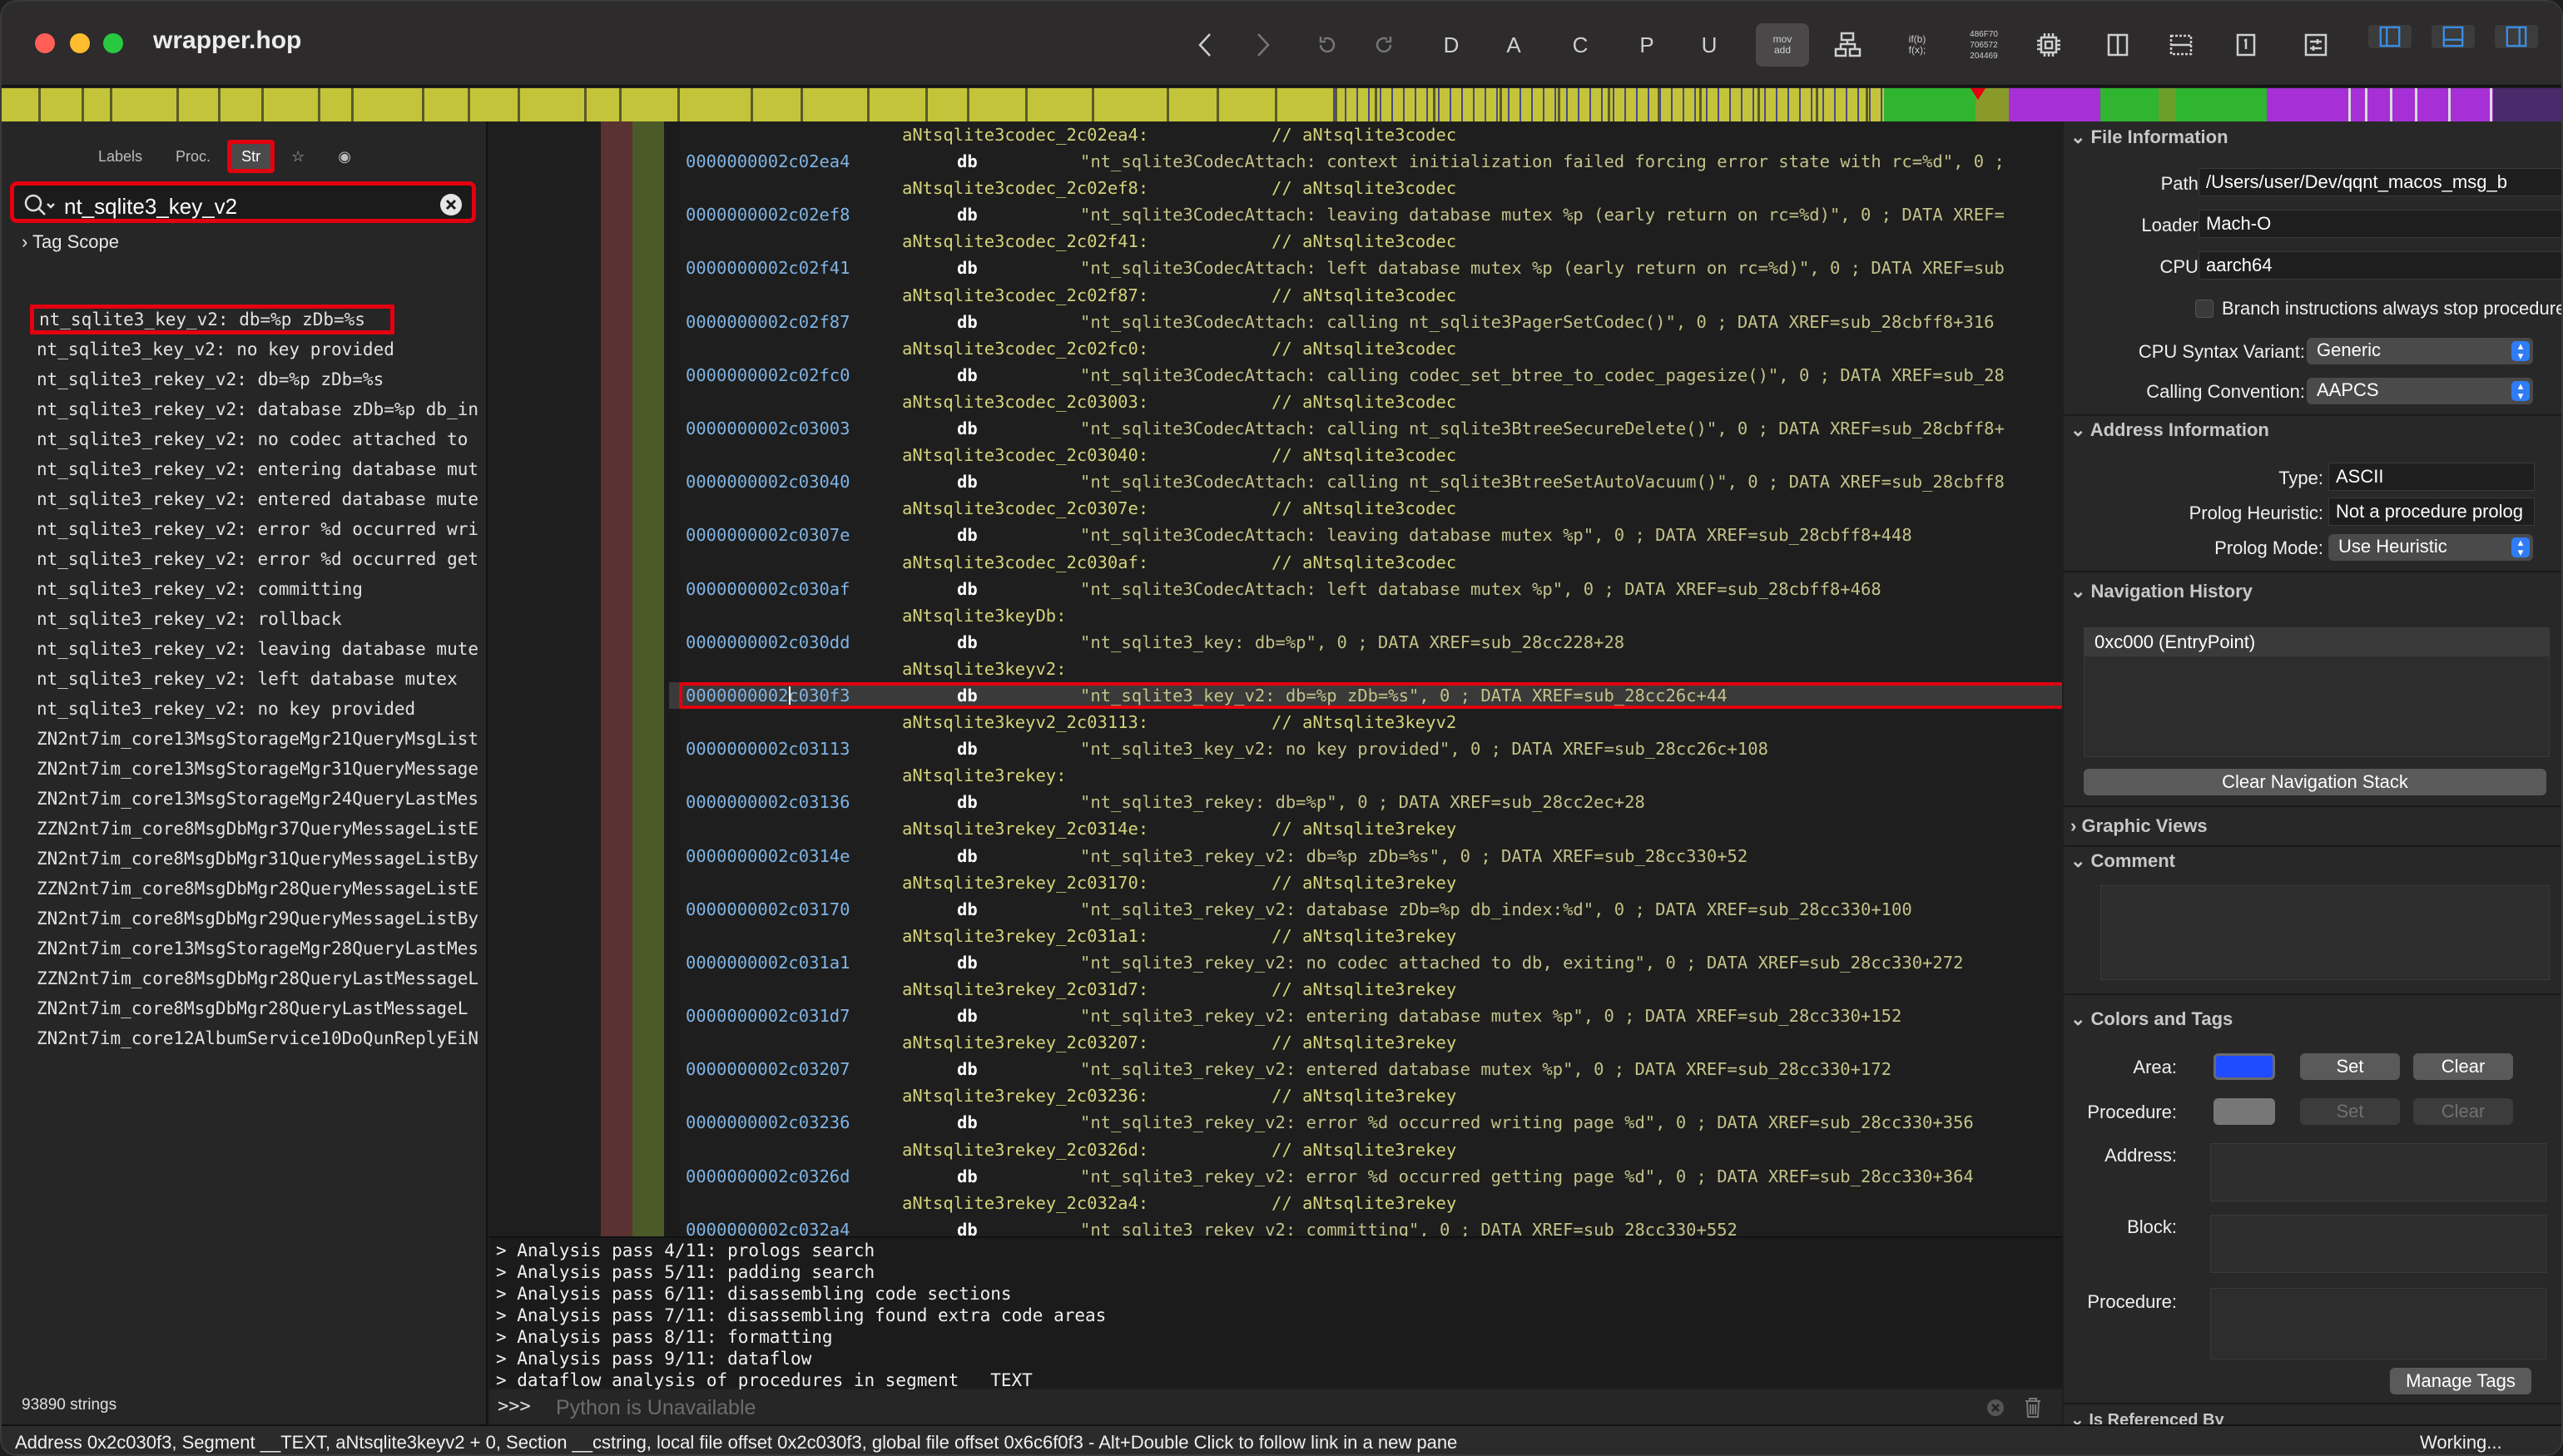 Image resolution: width=2563 pixels, height=1456 pixels. Describe the element at coordinates (2463, 1066) in the screenshot. I see `area-clear-button: Clear` at that location.